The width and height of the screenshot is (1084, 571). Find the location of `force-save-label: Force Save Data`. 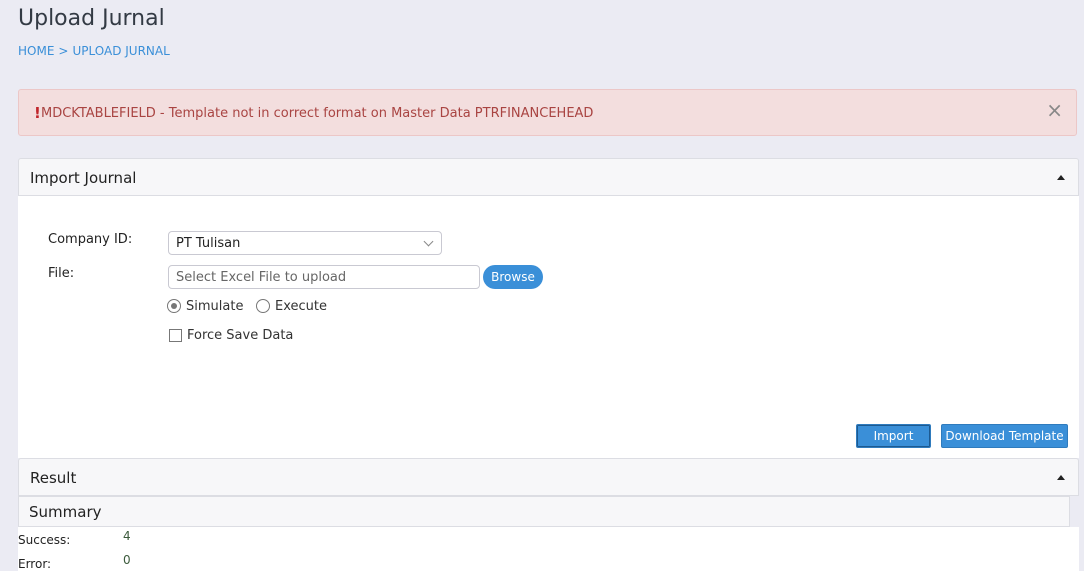

force-save-label: Force Save Data is located at coordinates (240, 335).